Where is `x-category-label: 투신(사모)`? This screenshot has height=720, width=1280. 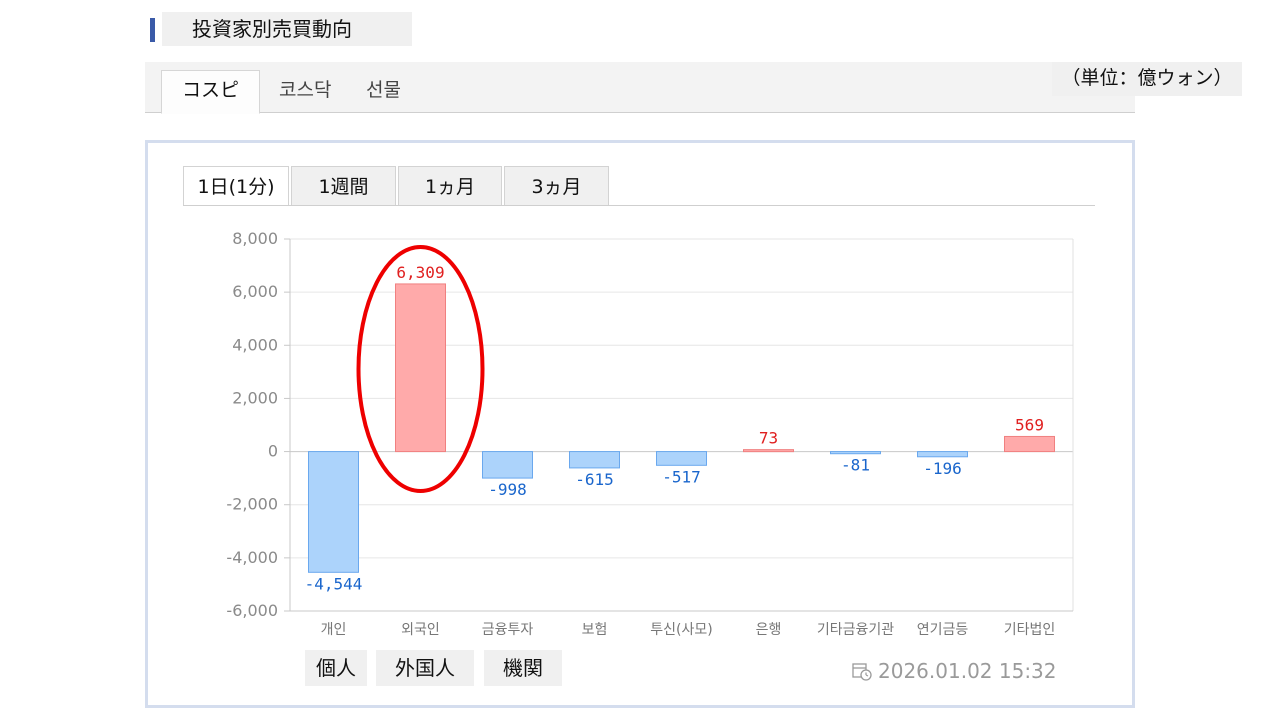 x-category-label: 투신(사모) is located at coordinates (681, 630).